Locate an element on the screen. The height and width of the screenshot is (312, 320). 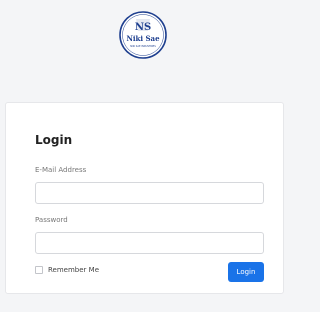
login-title: Login is located at coordinates (54, 140).